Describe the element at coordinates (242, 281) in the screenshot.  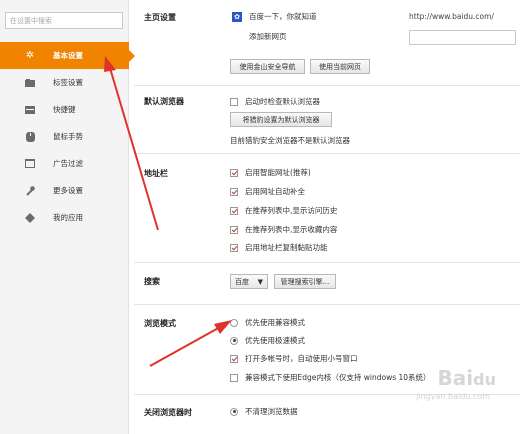
I see `search-engine-value: 百度` at that location.